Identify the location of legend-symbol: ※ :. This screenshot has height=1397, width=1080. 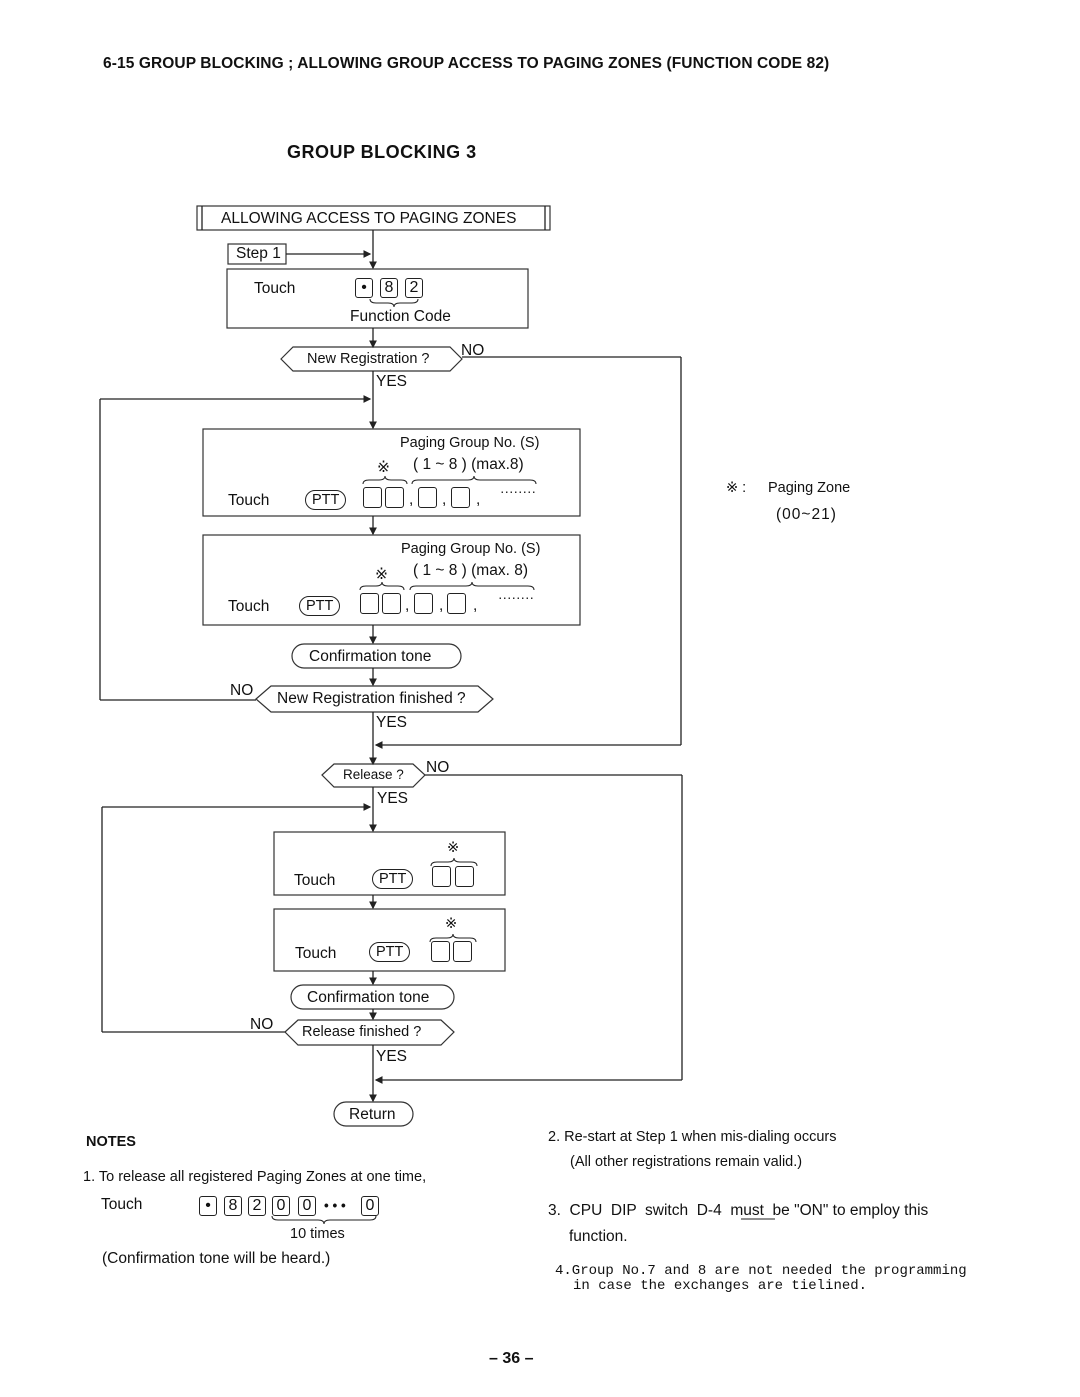
(736, 488).